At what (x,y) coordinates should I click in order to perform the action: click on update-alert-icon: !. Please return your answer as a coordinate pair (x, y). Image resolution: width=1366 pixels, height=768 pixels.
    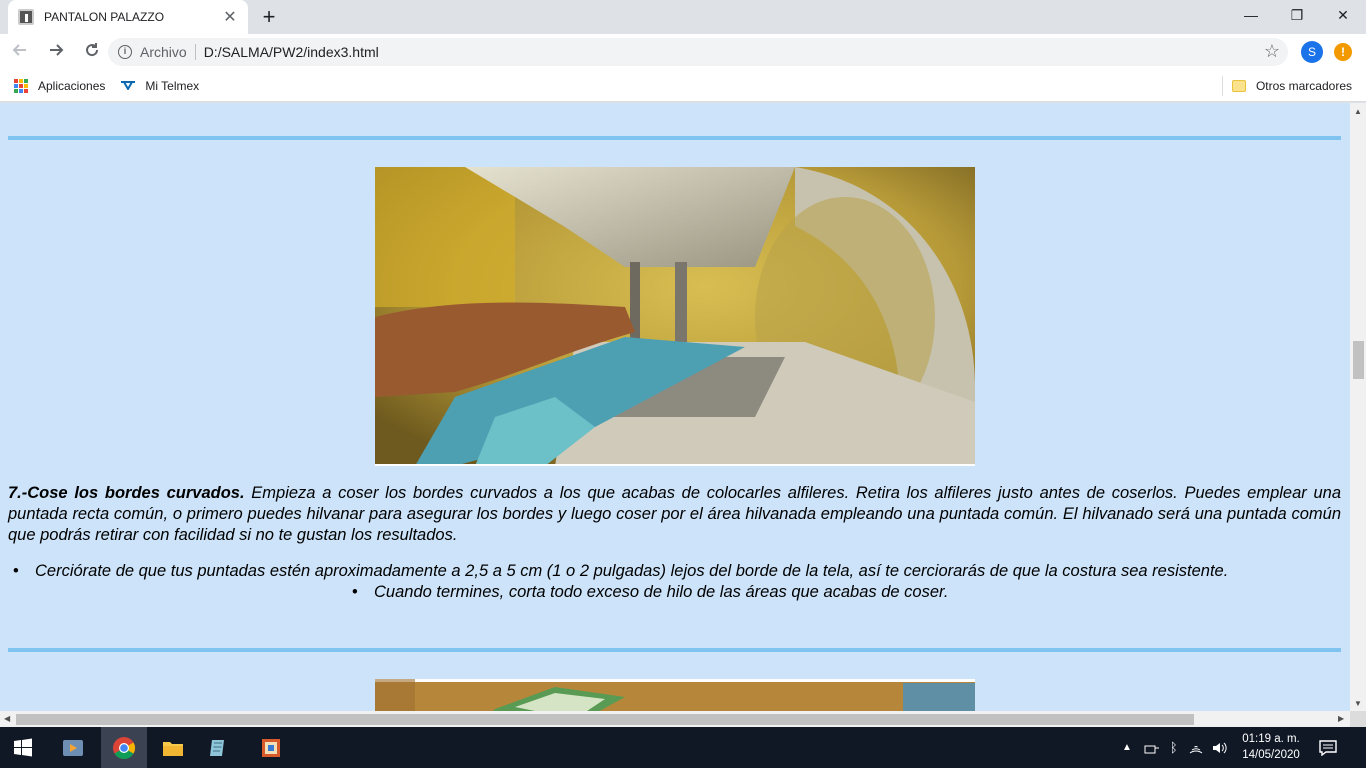
    Looking at the image, I should click on (1343, 52).